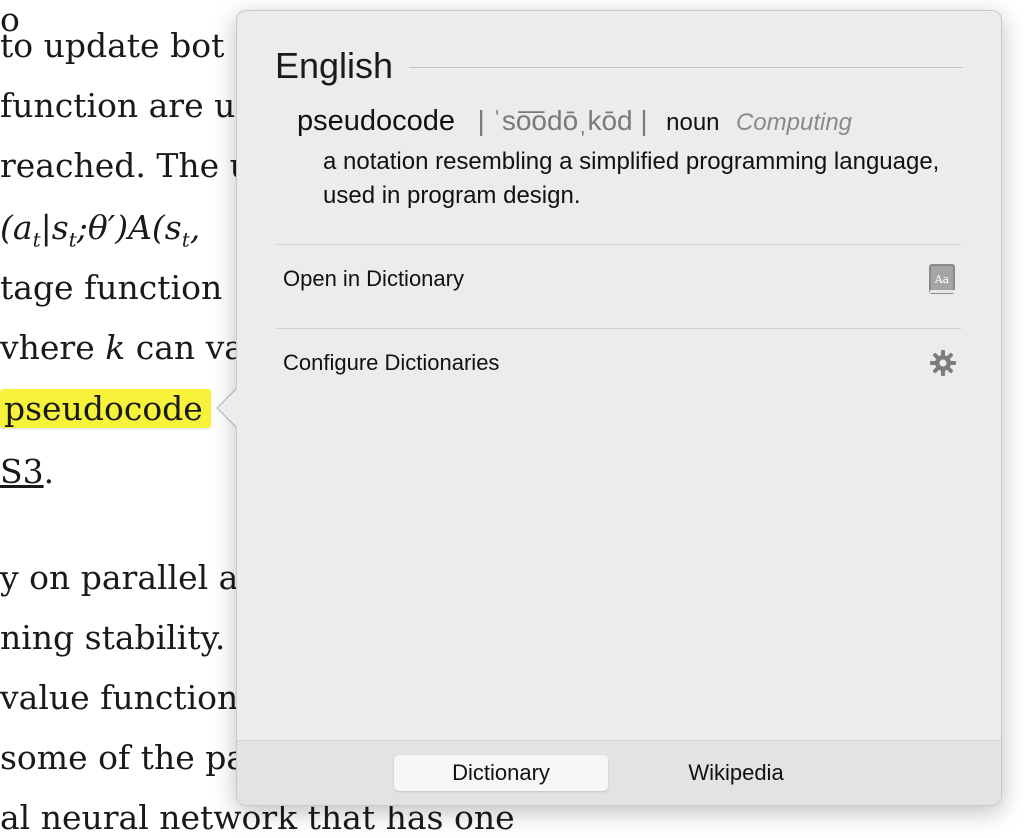 The height and width of the screenshot is (838, 1024). I want to click on document-line: vhere k can va, so click(122, 347).